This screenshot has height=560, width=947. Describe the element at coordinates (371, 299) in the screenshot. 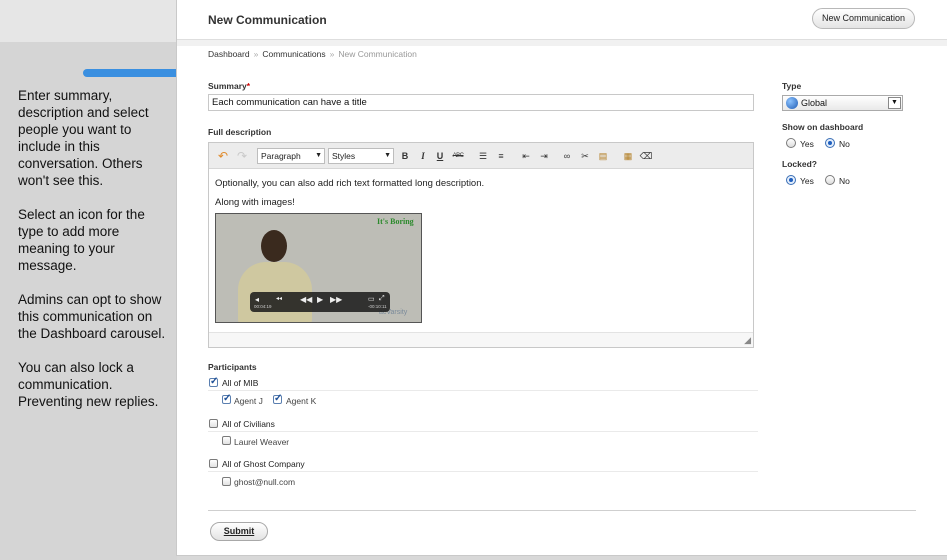

I see `airplay-icon: ▭` at that location.